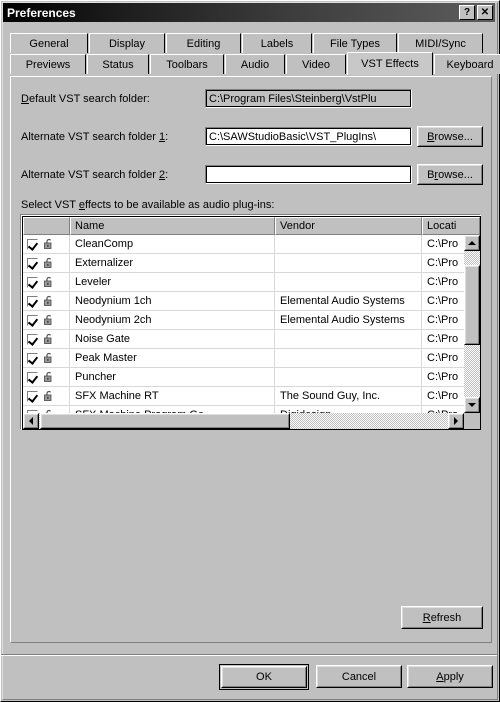 The width and height of the screenshot is (500, 702). I want to click on cell-name: Neodynium 2ch, so click(172, 320).